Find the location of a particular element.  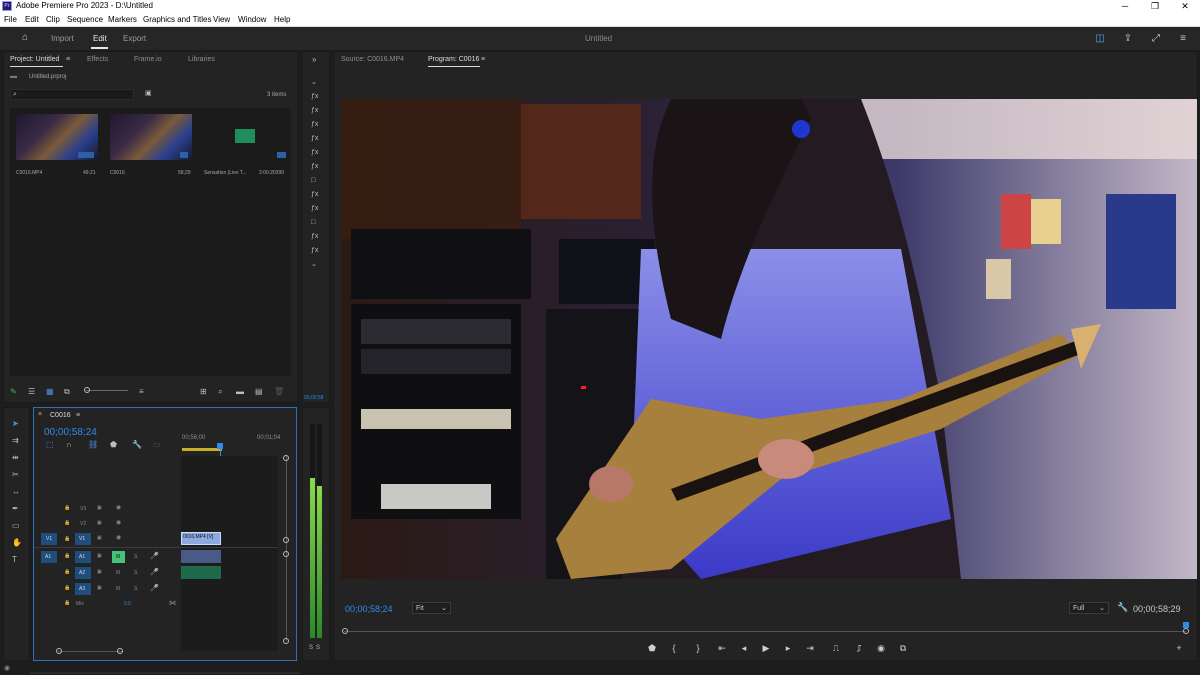

zoom-slider-handle is located at coordinates (87, 390).